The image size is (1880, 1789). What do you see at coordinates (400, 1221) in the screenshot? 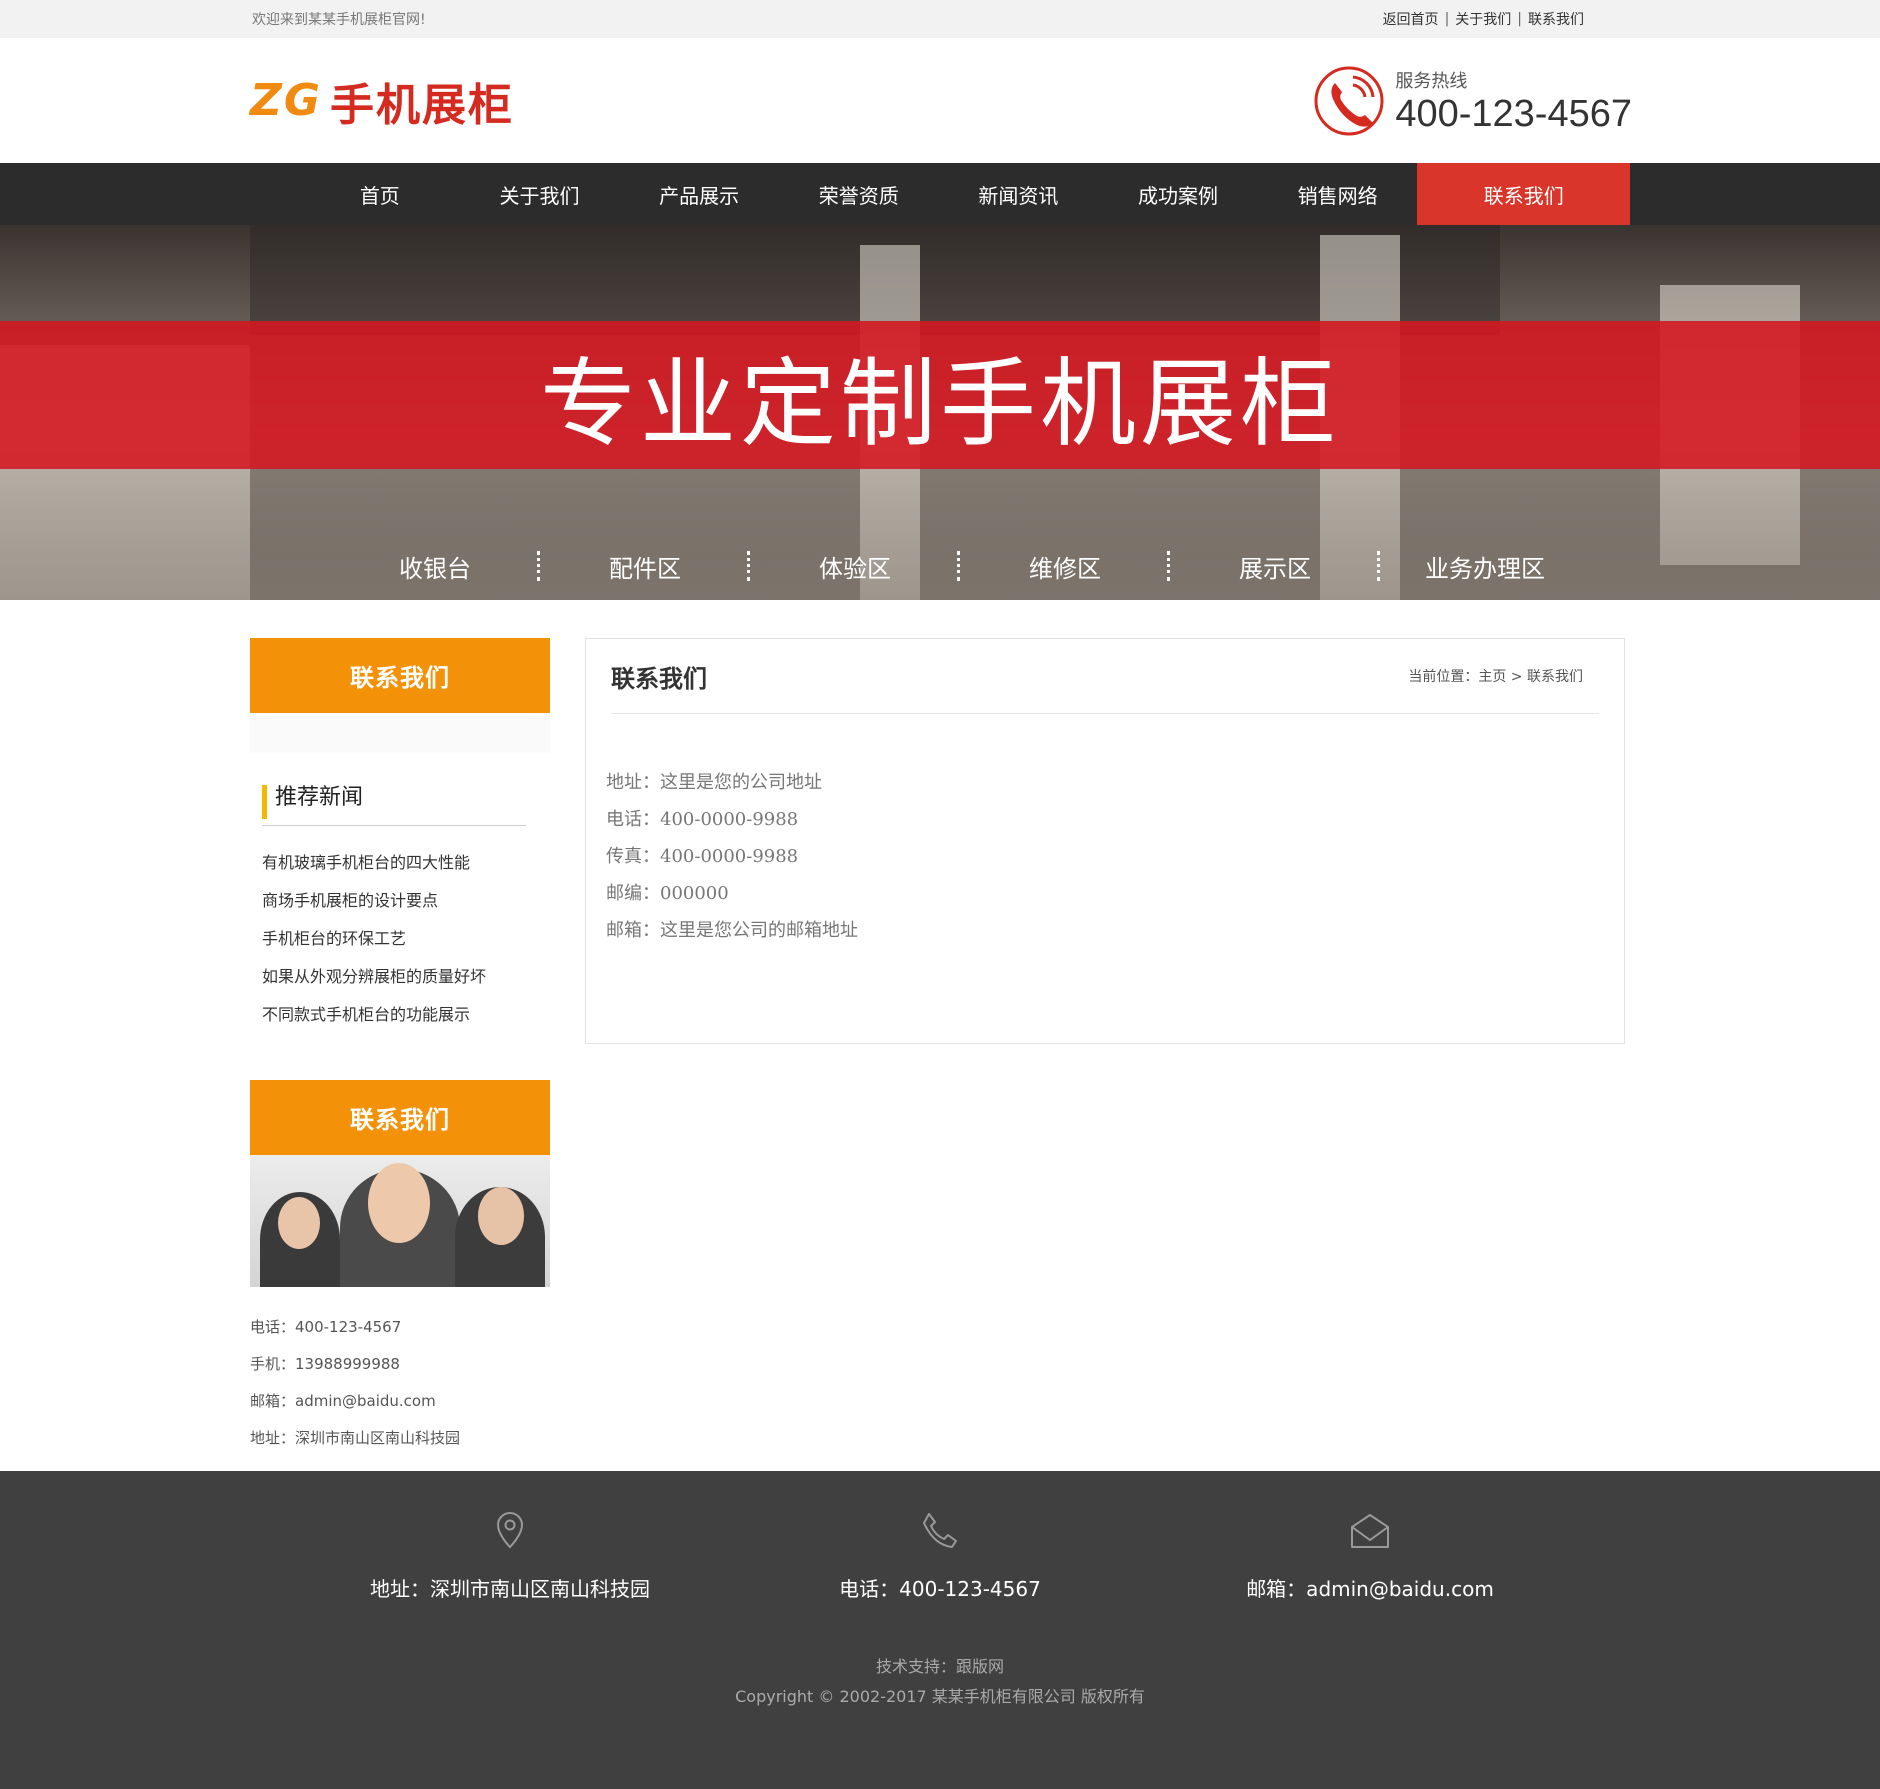
I see `customer-service-photo` at bounding box center [400, 1221].